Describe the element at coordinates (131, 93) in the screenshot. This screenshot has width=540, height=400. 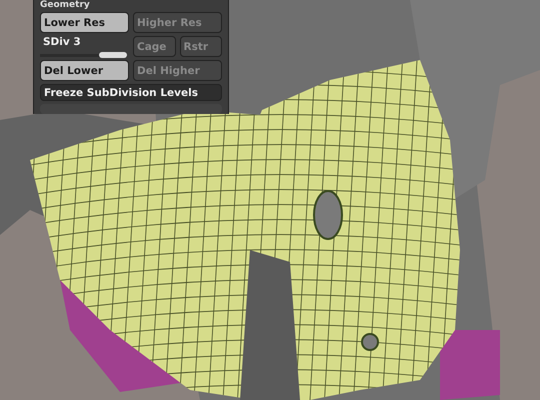
I see `freeze-subdivision-button: Freeze SubDivision Levels` at that location.